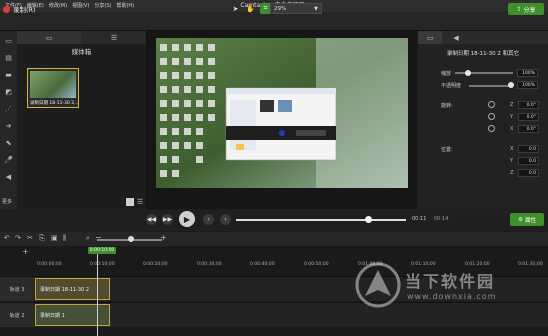 The height and width of the screenshot is (336, 548). I want to click on scale-slider, so click(484, 73).